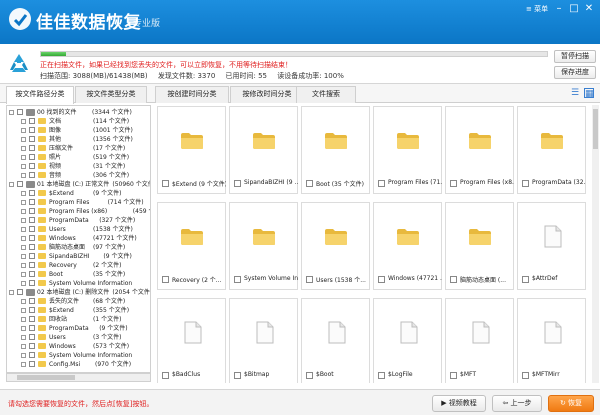 Image resolution: width=600 pixels, height=415 pixels. Describe the element at coordinates (78, 364) in the screenshot. I see `tree-row: Config.Msi (970 个文件)` at that location.